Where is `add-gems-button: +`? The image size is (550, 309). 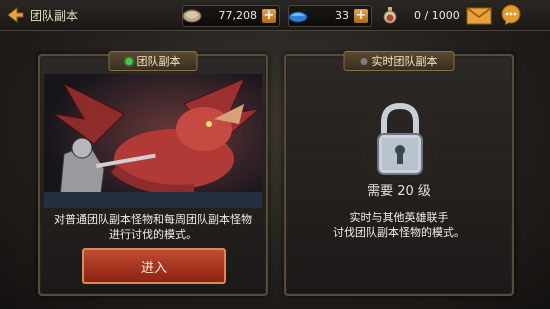
add-gems-button: + is located at coordinates (361, 16).